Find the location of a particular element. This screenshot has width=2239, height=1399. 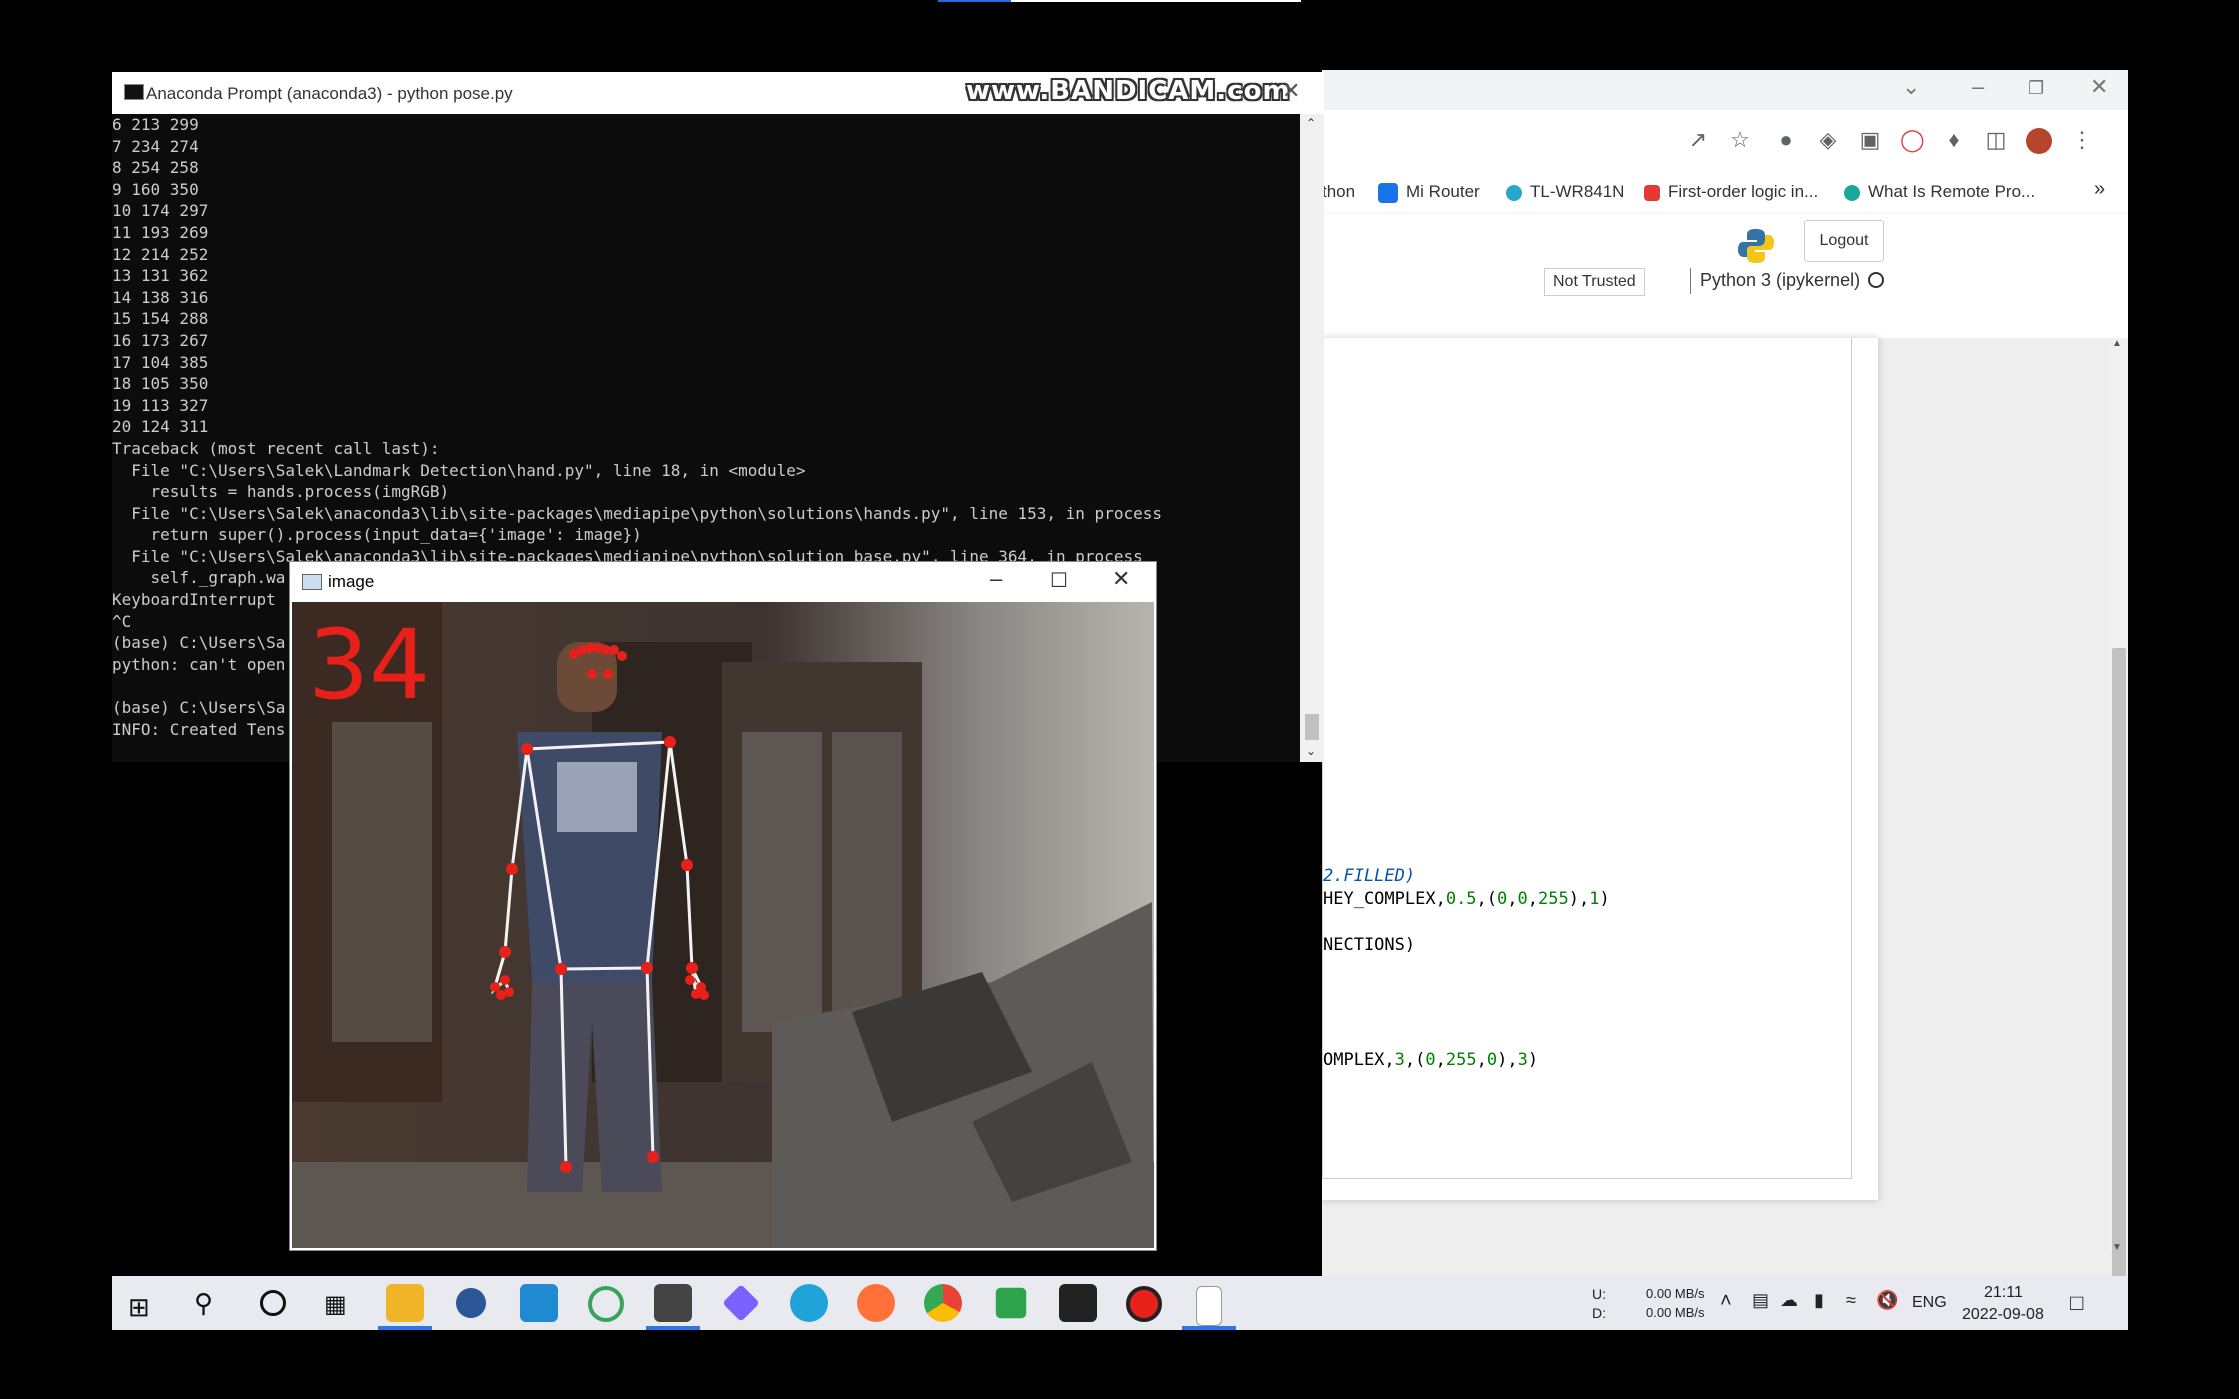

language-indicator: ENG is located at coordinates (1929, 1303).